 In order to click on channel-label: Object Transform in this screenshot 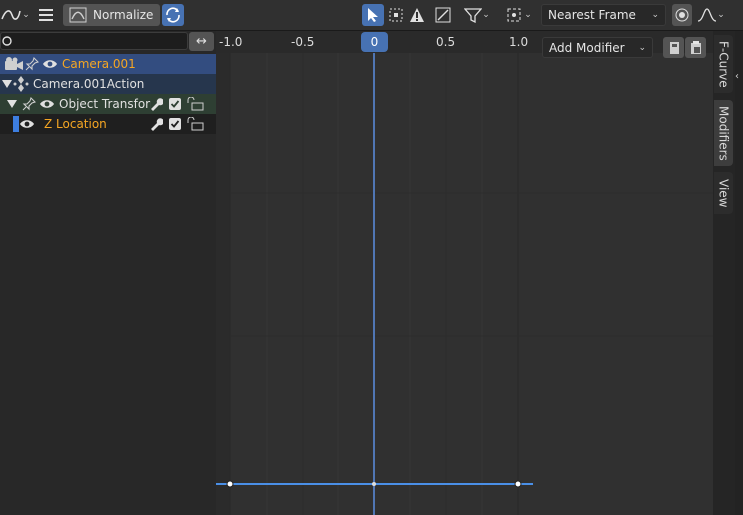, I will do `click(105, 104)`.